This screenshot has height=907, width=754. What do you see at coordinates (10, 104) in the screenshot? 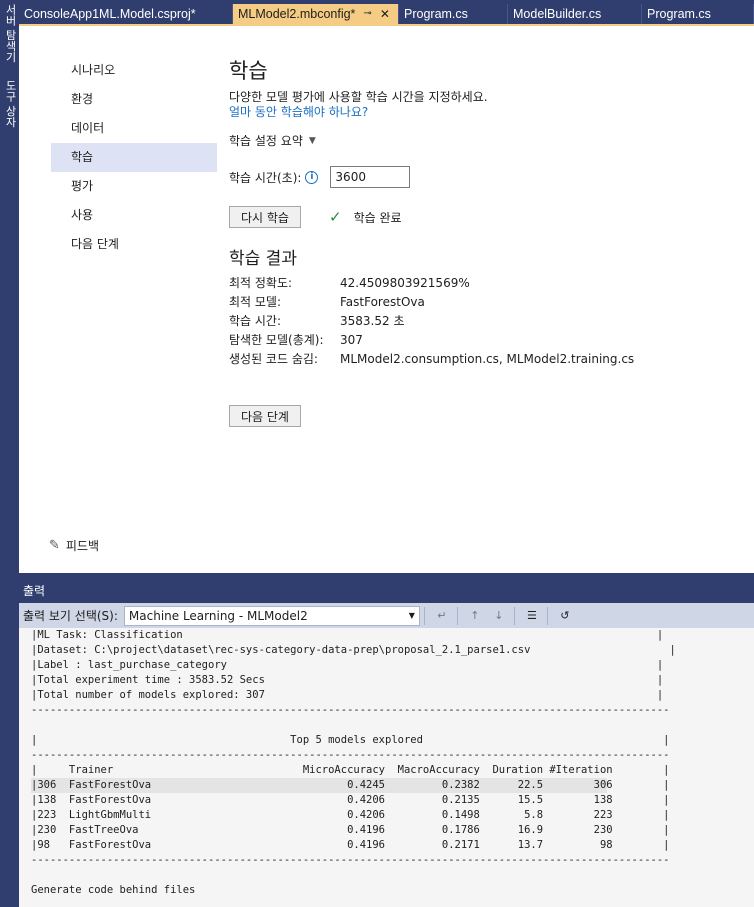
I see `toolbox-tab: 도구 상자` at bounding box center [10, 104].